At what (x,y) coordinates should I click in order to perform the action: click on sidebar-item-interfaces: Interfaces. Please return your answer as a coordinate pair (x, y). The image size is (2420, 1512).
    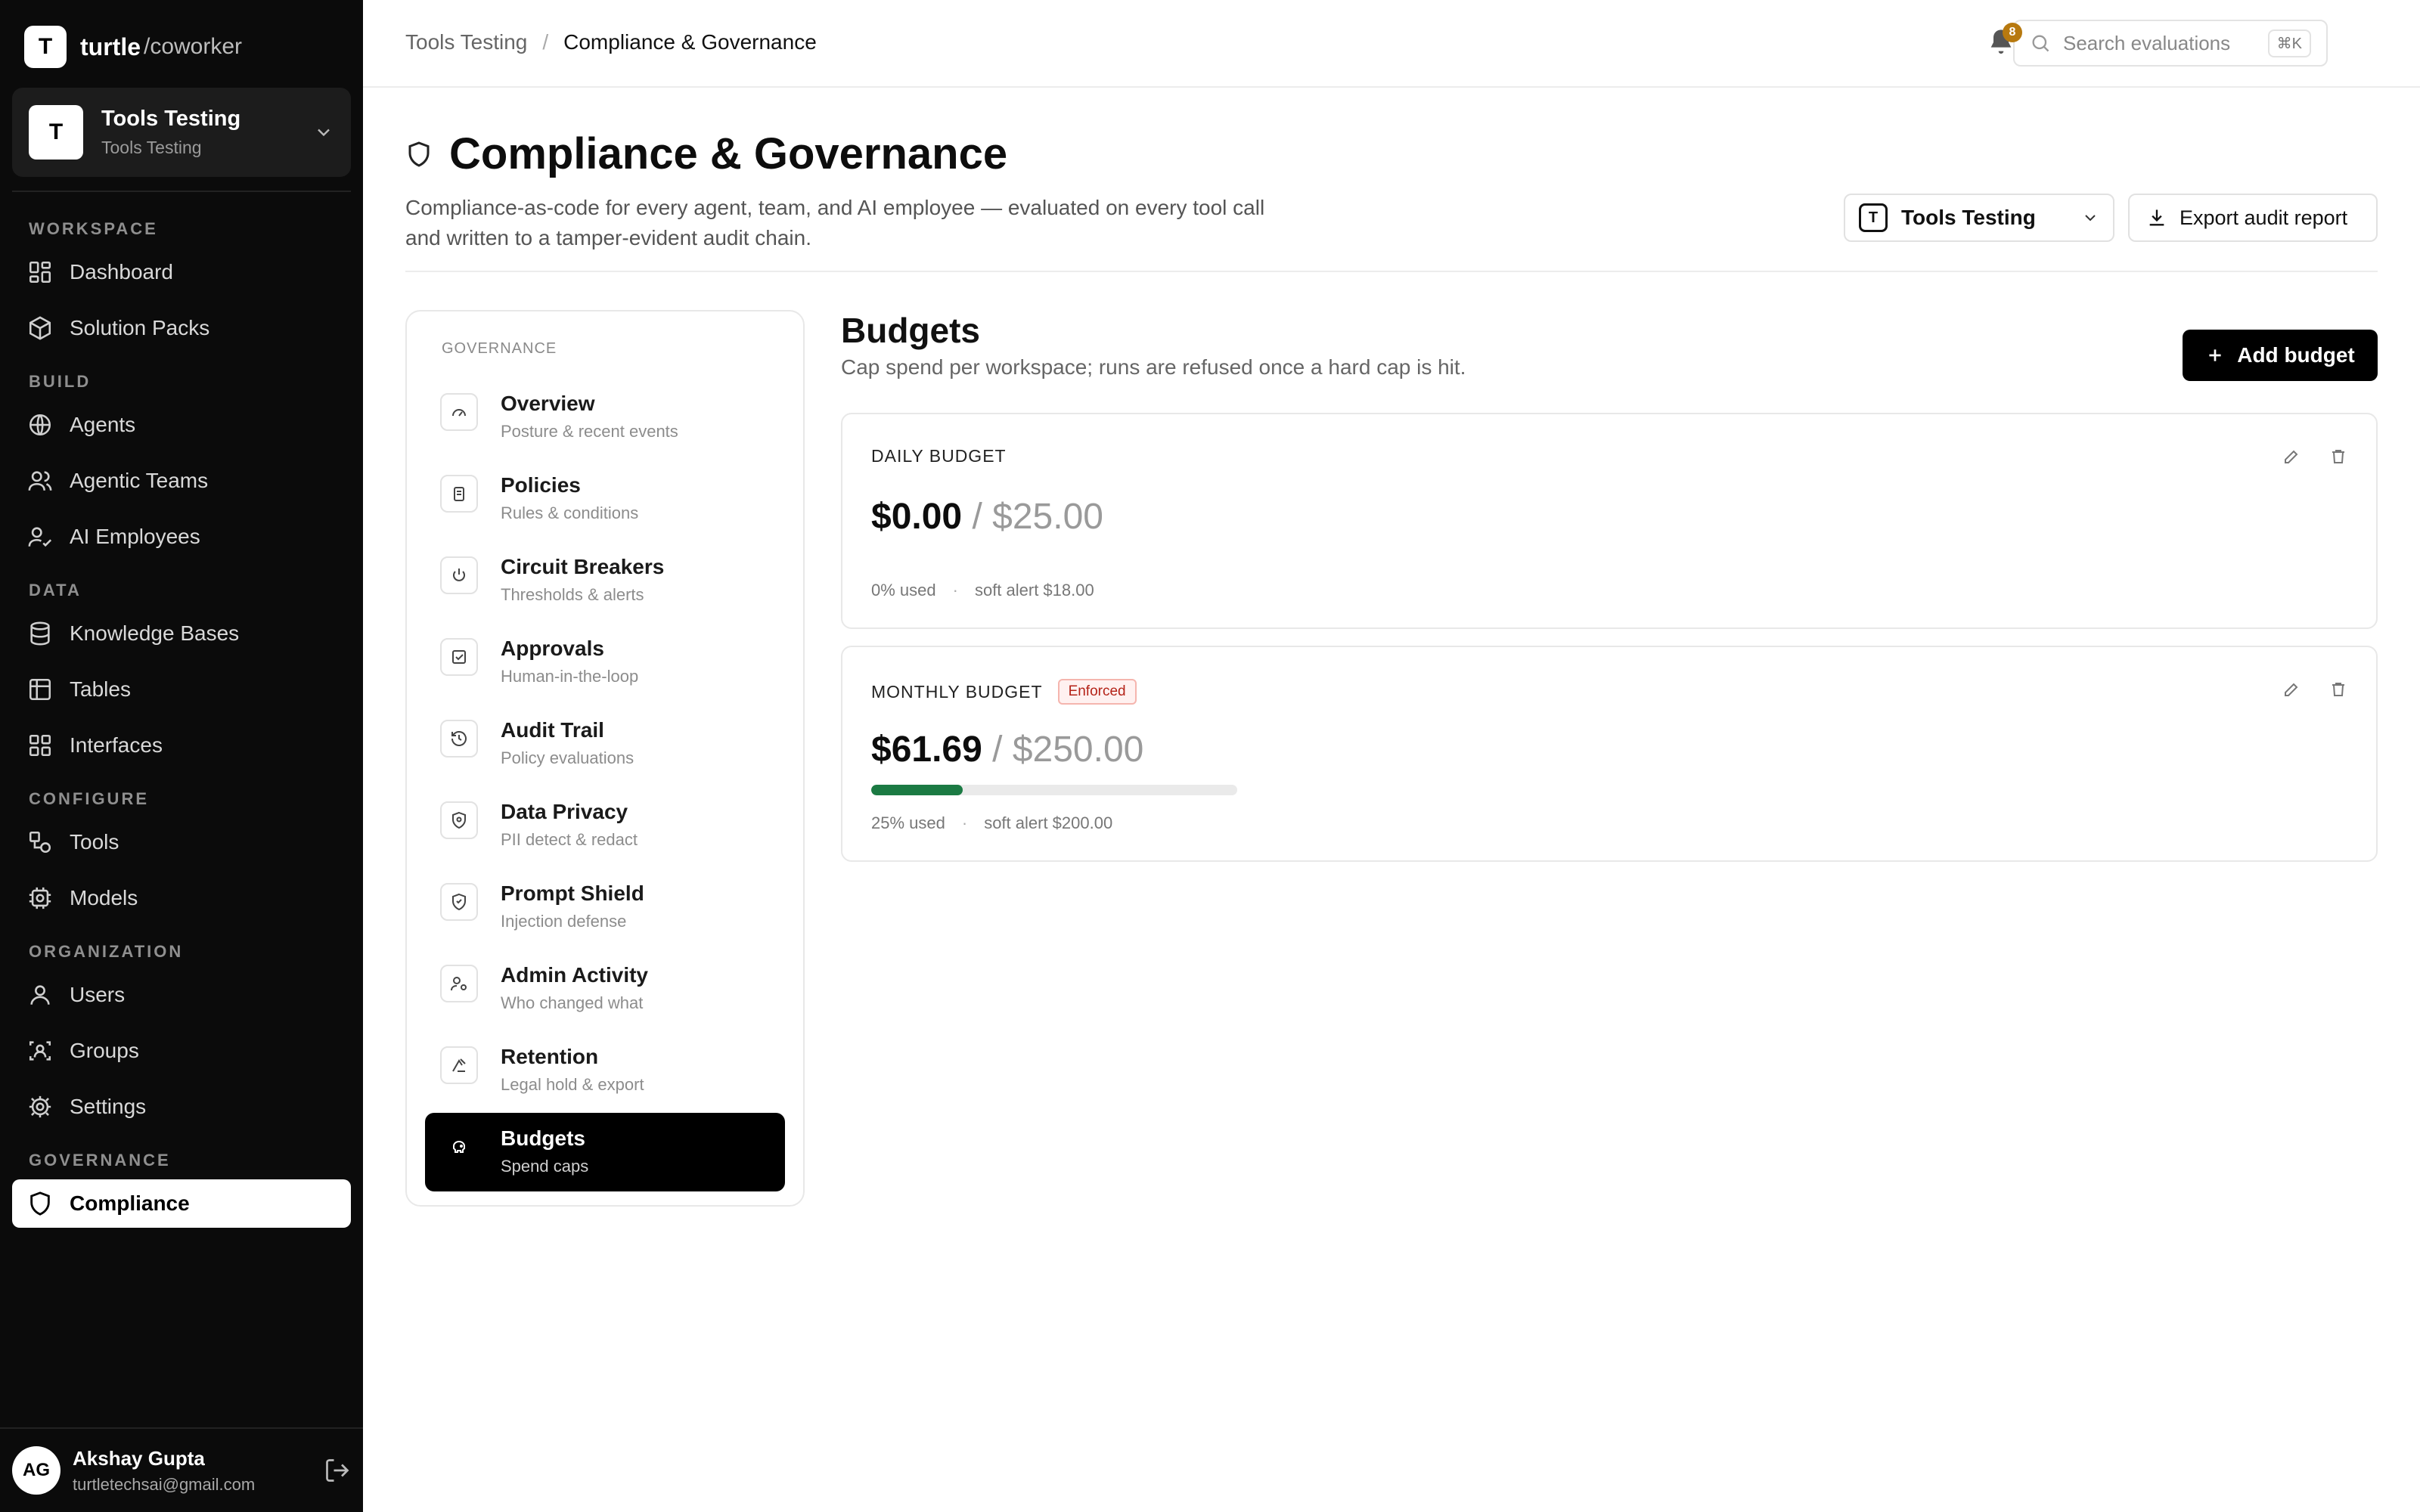
    Looking at the image, I should click on (181, 745).